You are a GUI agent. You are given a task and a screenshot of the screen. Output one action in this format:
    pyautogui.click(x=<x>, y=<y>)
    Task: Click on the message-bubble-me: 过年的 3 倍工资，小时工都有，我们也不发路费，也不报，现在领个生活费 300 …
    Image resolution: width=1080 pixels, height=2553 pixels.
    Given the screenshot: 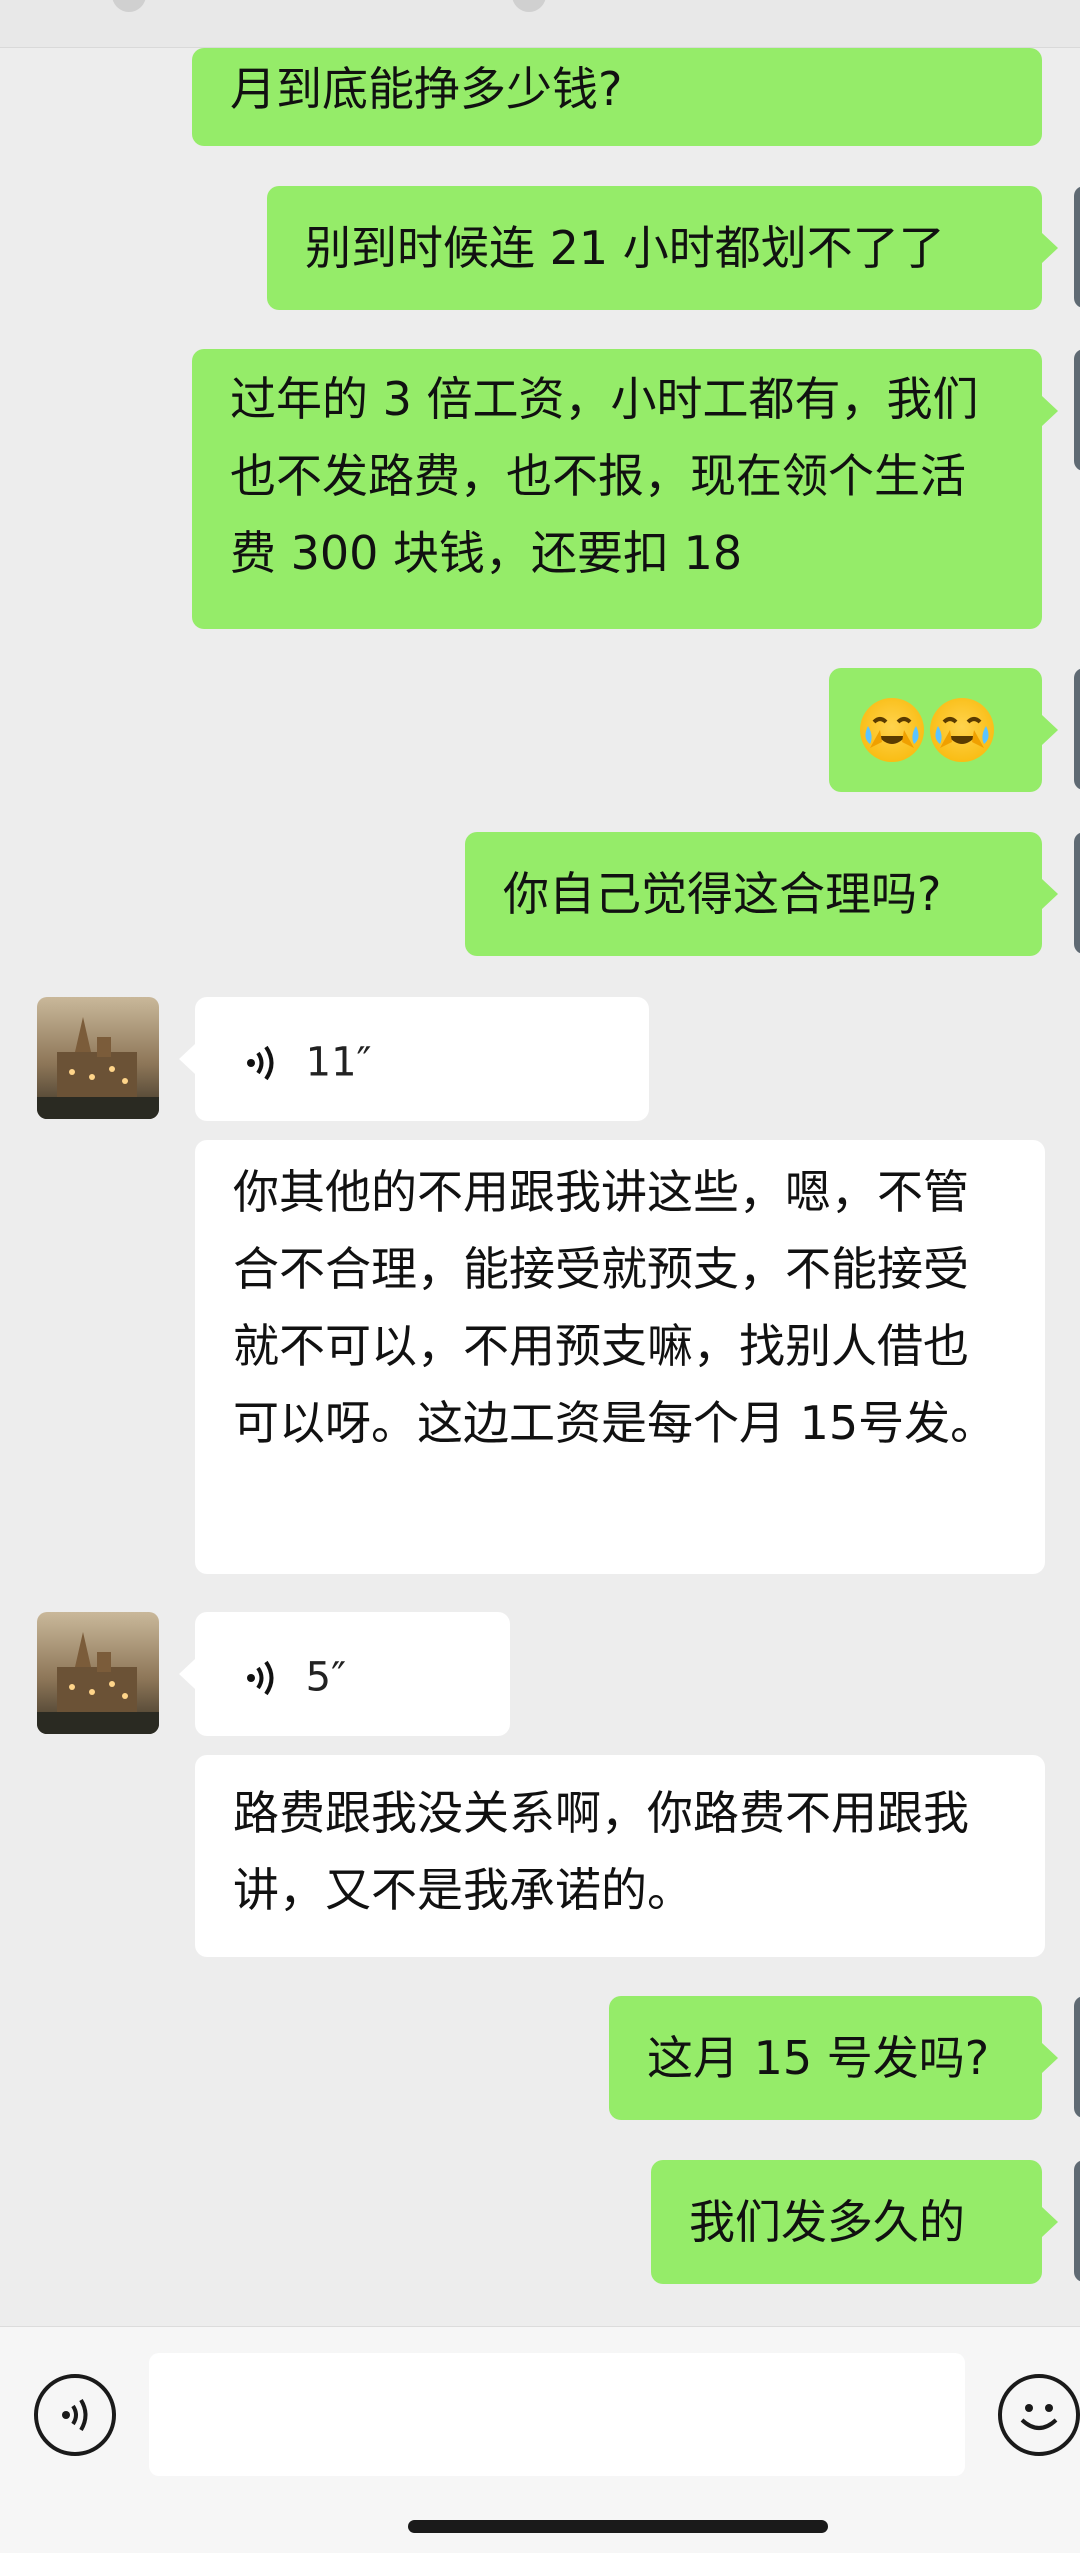 What is the action you would take?
    pyautogui.click(x=617, y=489)
    